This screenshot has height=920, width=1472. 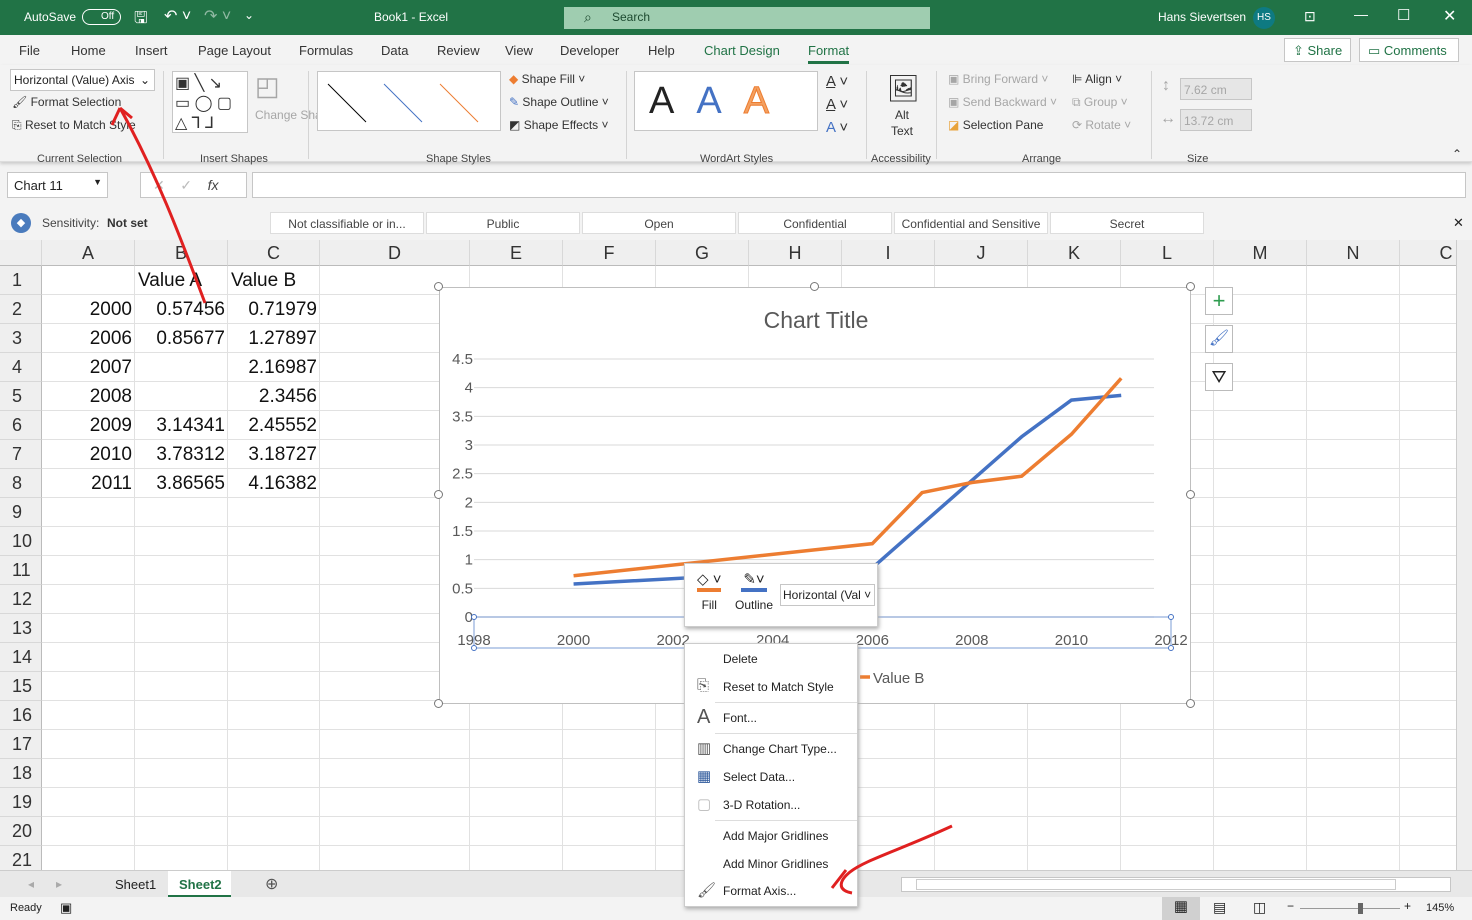 I want to click on zoom-slider, so click(x=1350, y=908).